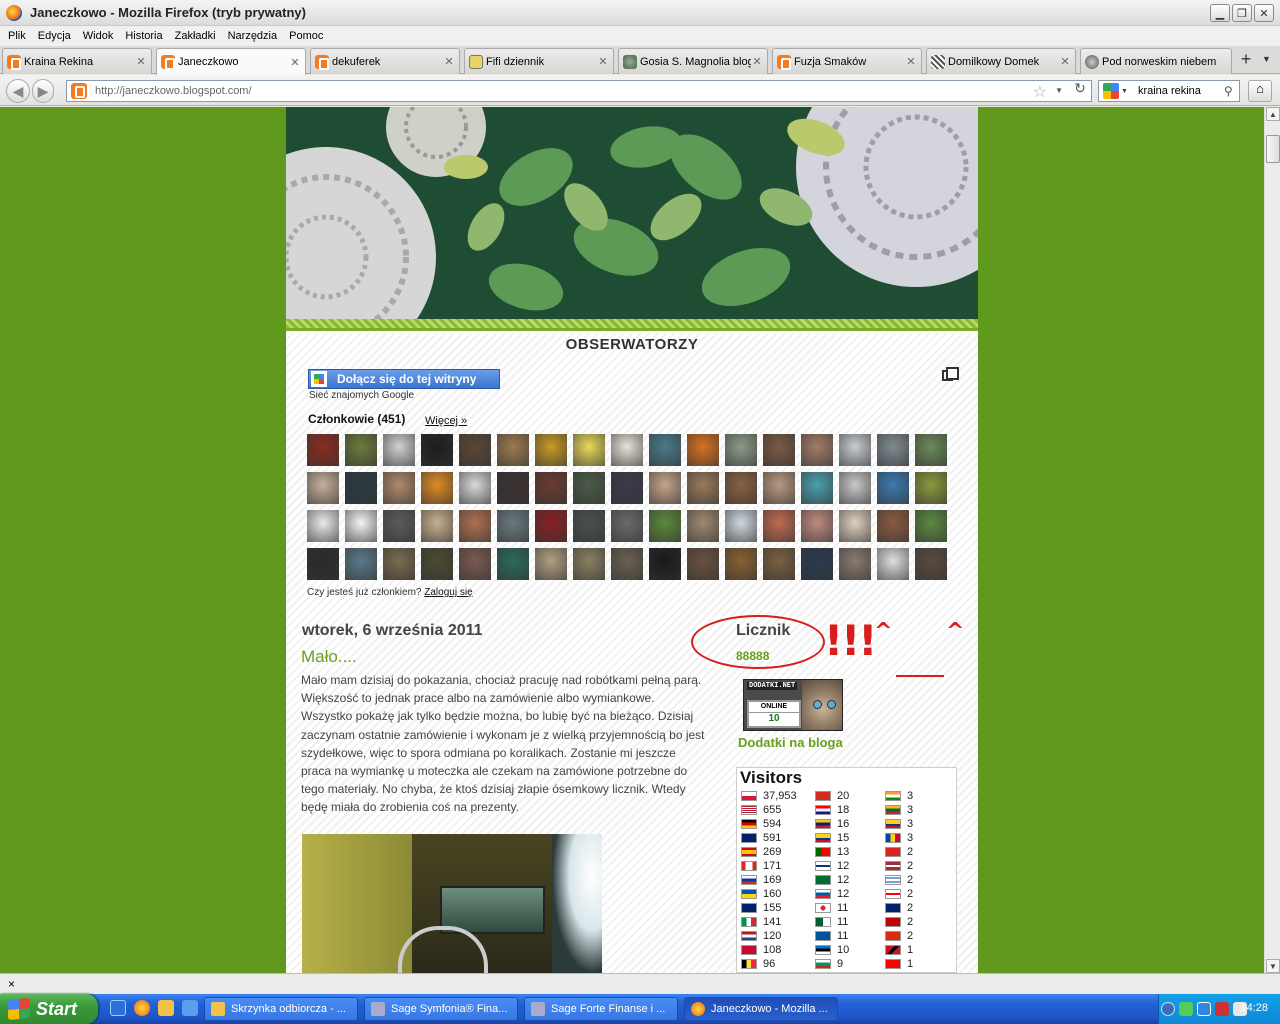 The height and width of the screenshot is (1024, 1280). I want to click on search-icon: ⚲, so click(1228, 91).